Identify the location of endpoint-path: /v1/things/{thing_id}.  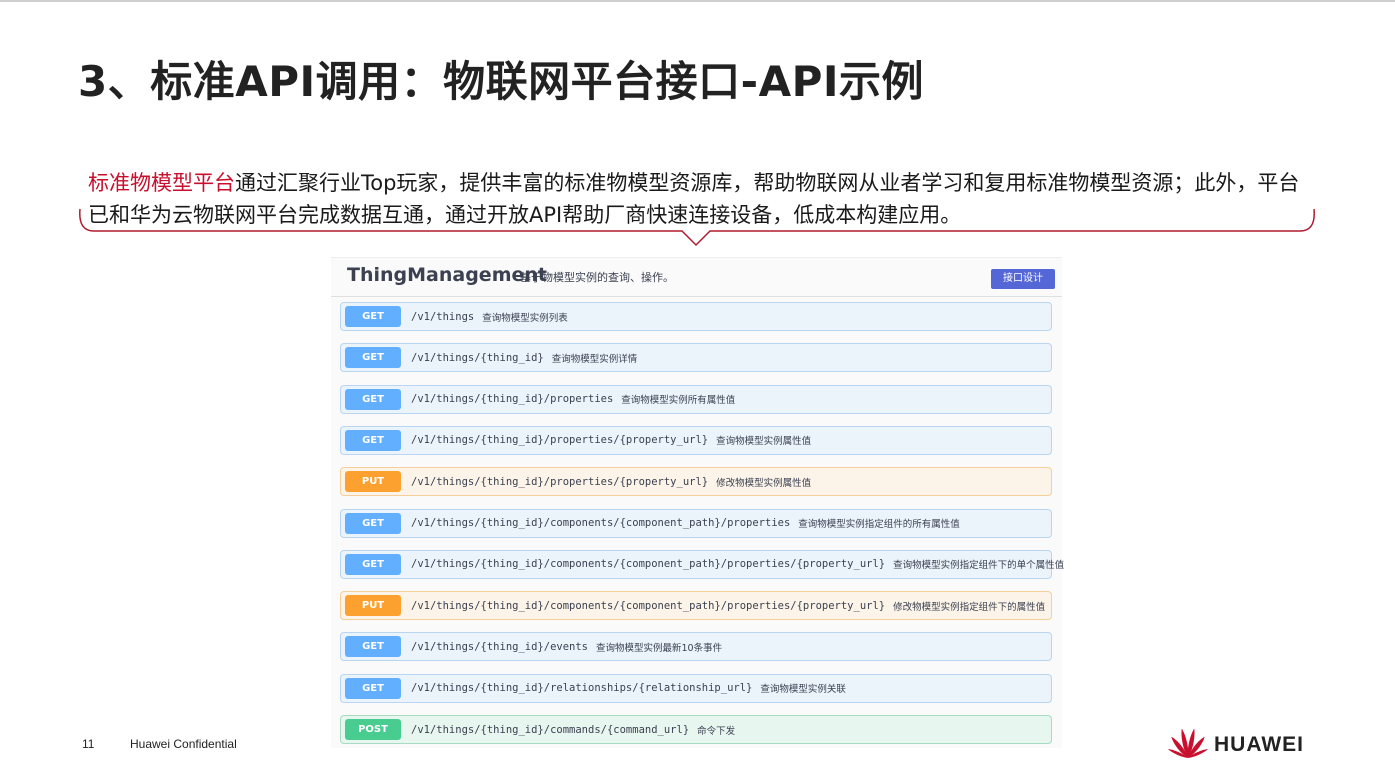
(477, 357).